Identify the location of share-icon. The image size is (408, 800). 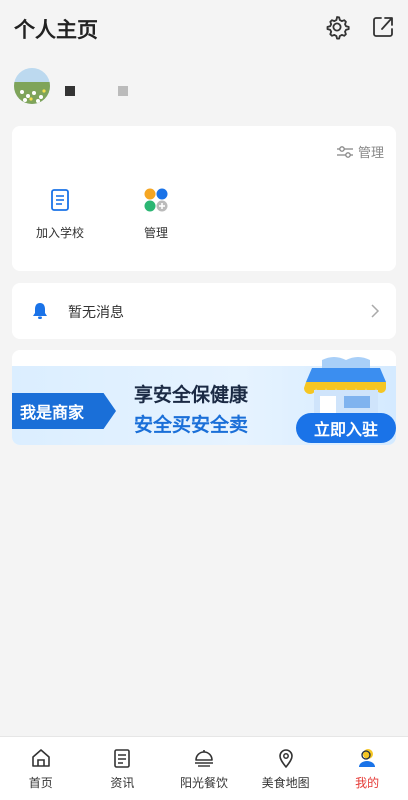
(383, 27).